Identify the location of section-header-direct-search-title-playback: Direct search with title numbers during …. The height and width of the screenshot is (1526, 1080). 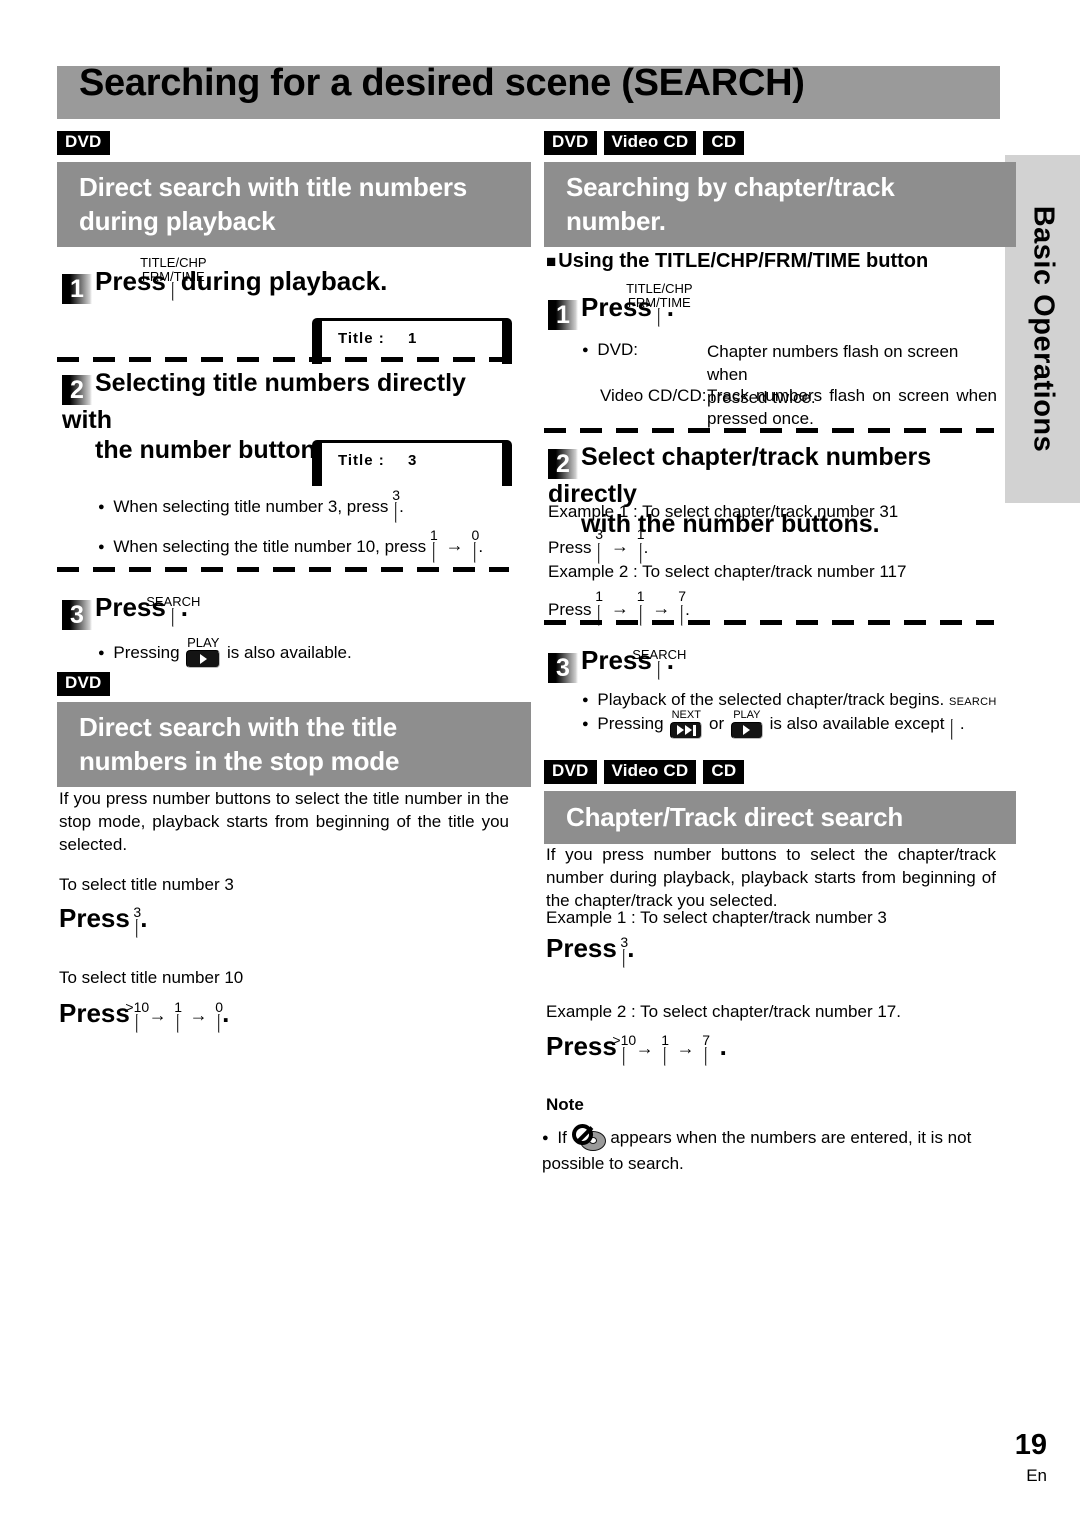
(294, 204).